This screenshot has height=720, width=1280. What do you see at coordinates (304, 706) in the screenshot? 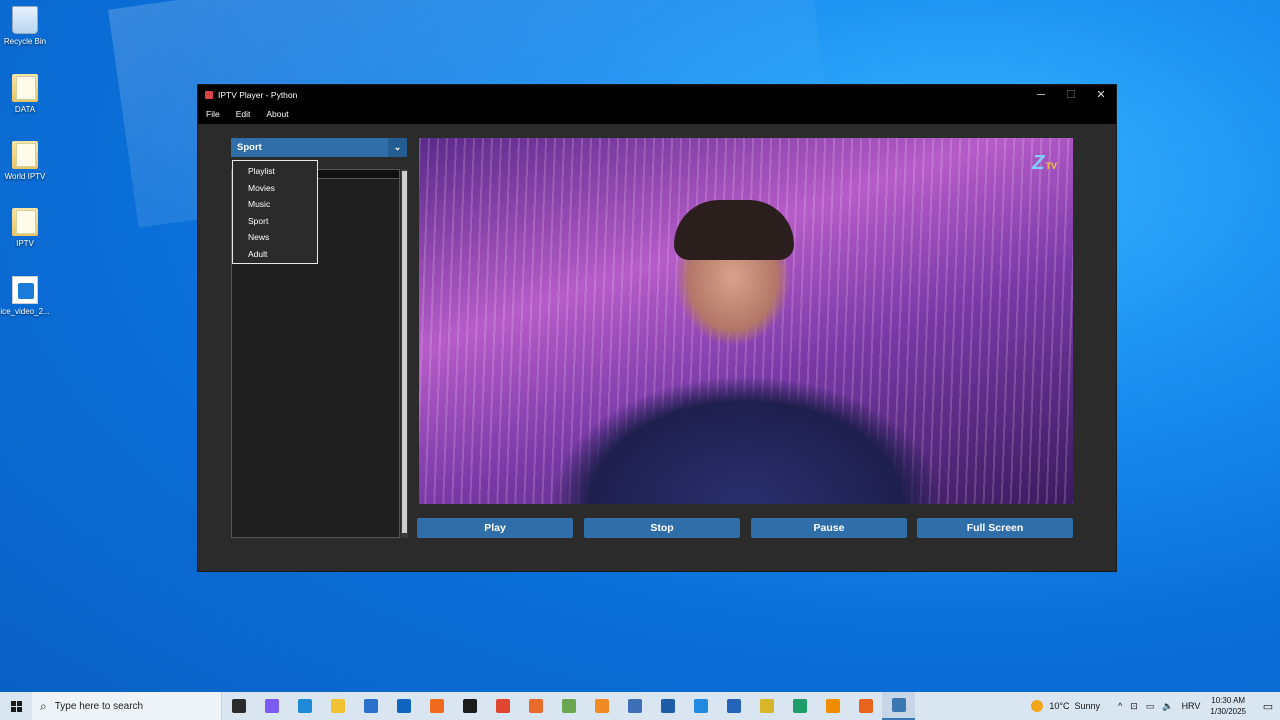
I see `taskbar-app-edge` at bounding box center [304, 706].